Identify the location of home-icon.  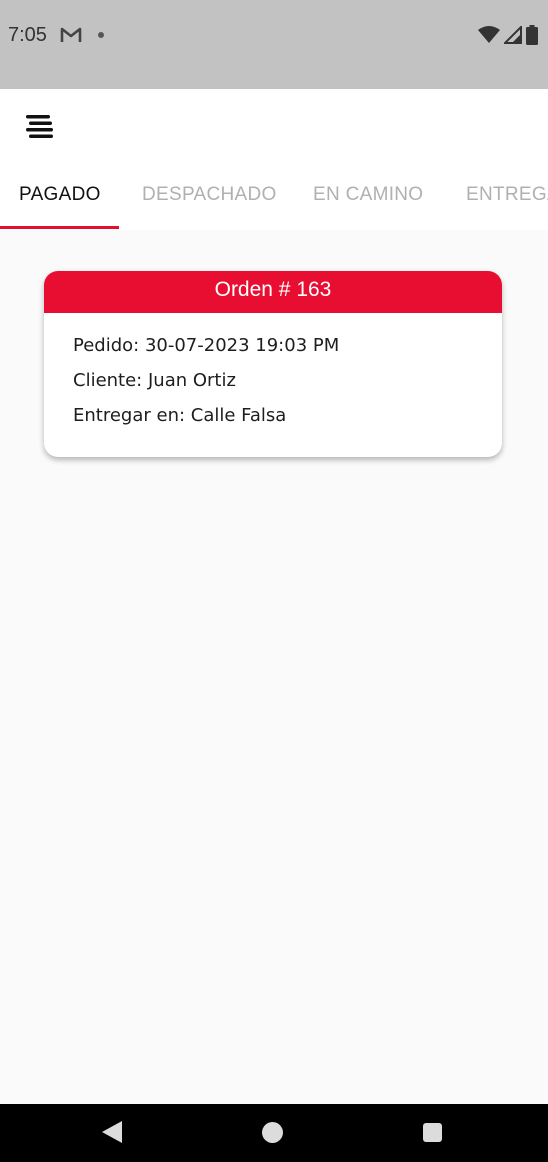
(272, 1132).